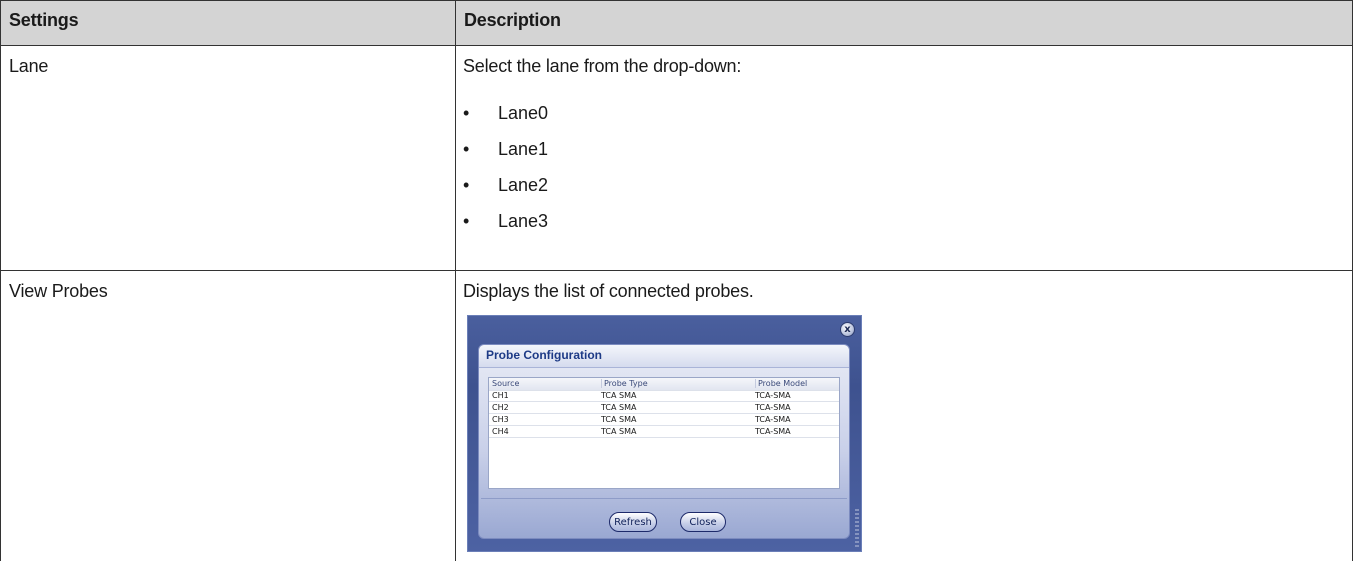  Describe the element at coordinates (0, 280) in the screenshot. I see `table-border-left` at that location.